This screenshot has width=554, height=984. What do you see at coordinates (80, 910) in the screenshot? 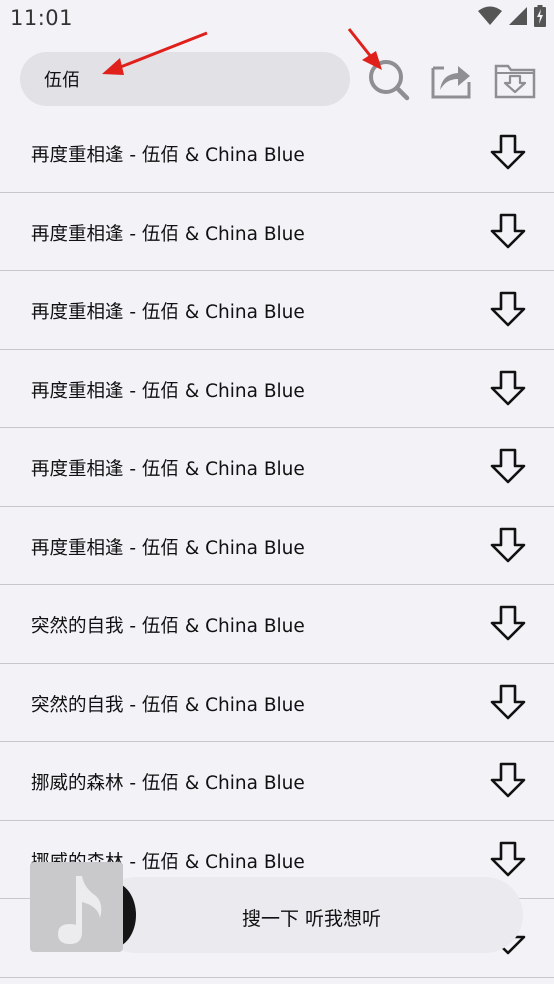
I see `music-note-icon` at bounding box center [80, 910].